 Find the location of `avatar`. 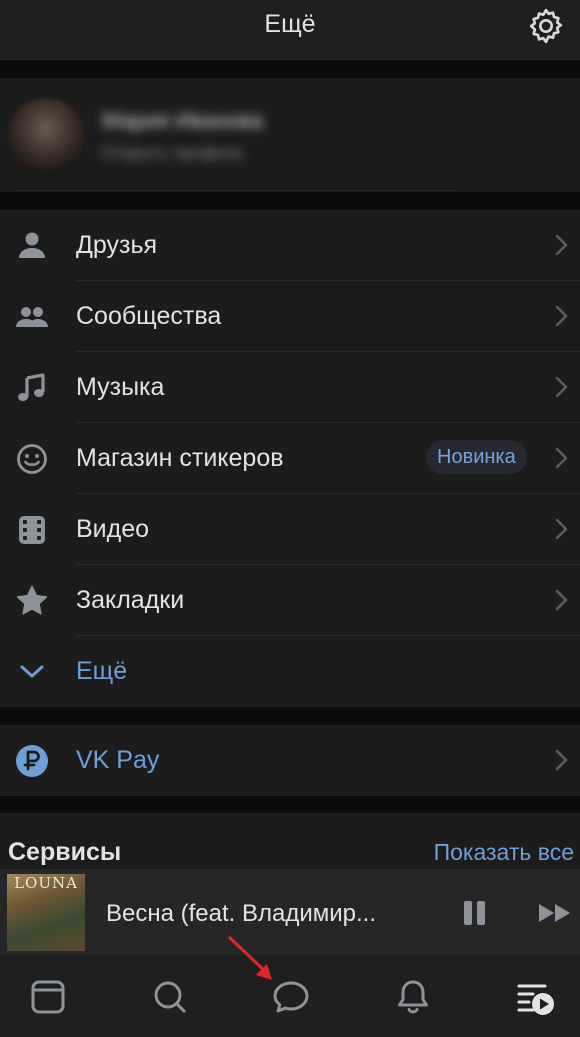

avatar is located at coordinates (46, 136).